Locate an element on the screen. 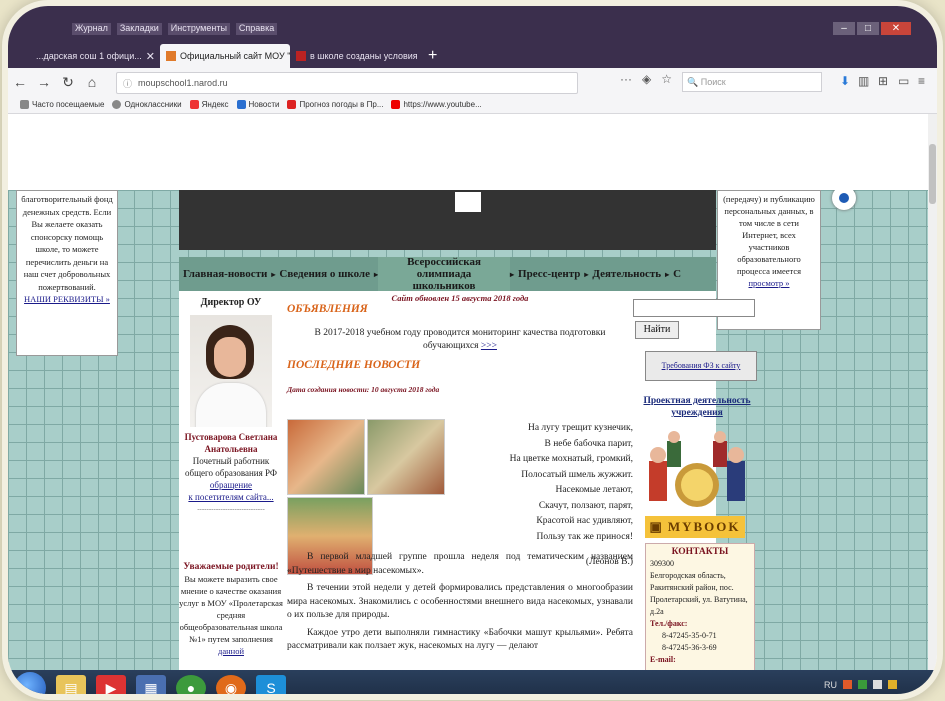  skype-icon: S is located at coordinates (271, 684).